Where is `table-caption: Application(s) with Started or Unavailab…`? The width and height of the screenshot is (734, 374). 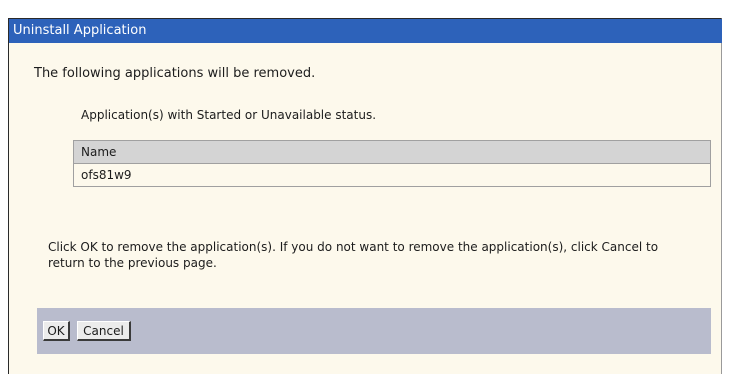 table-caption: Application(s) with Started or Unavailab… is located at coordinates (229, 115).